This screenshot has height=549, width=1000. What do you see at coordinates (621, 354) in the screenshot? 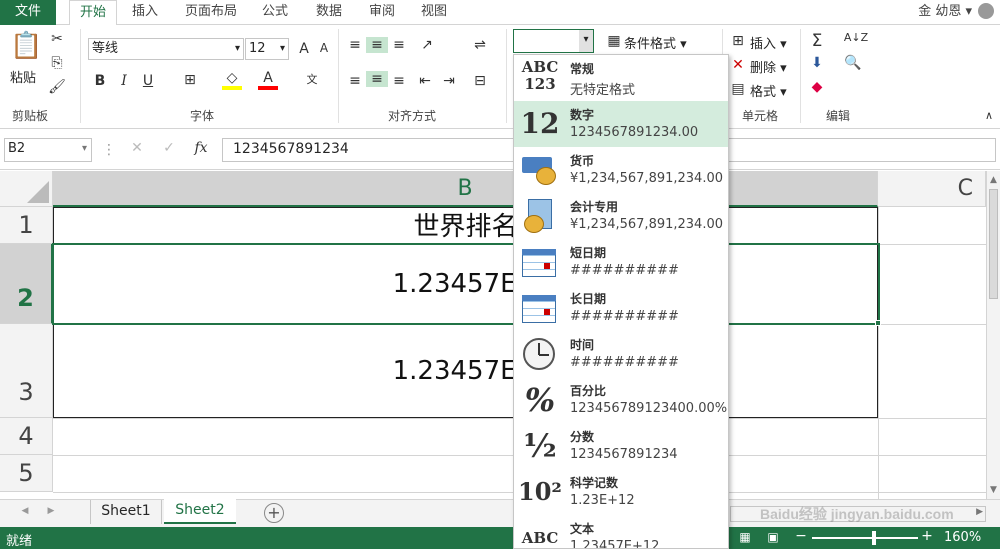
I see `format-option-time: 时间 ##########` at bounding box center [621, 354].